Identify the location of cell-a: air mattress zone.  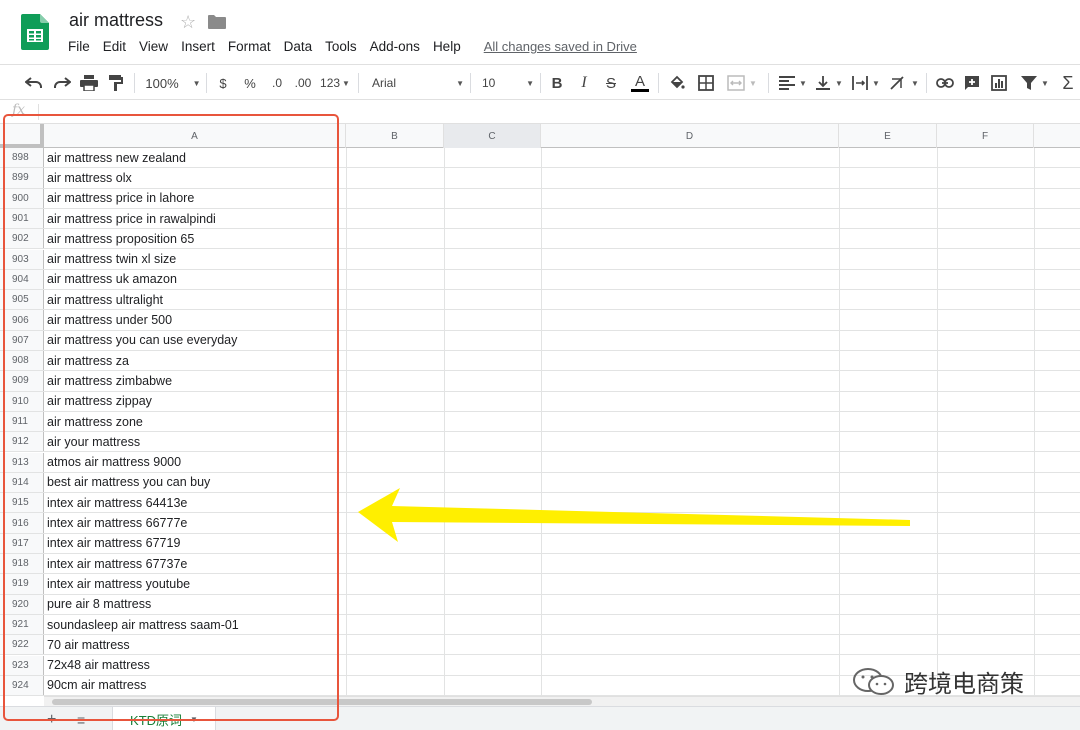
(95, 421).